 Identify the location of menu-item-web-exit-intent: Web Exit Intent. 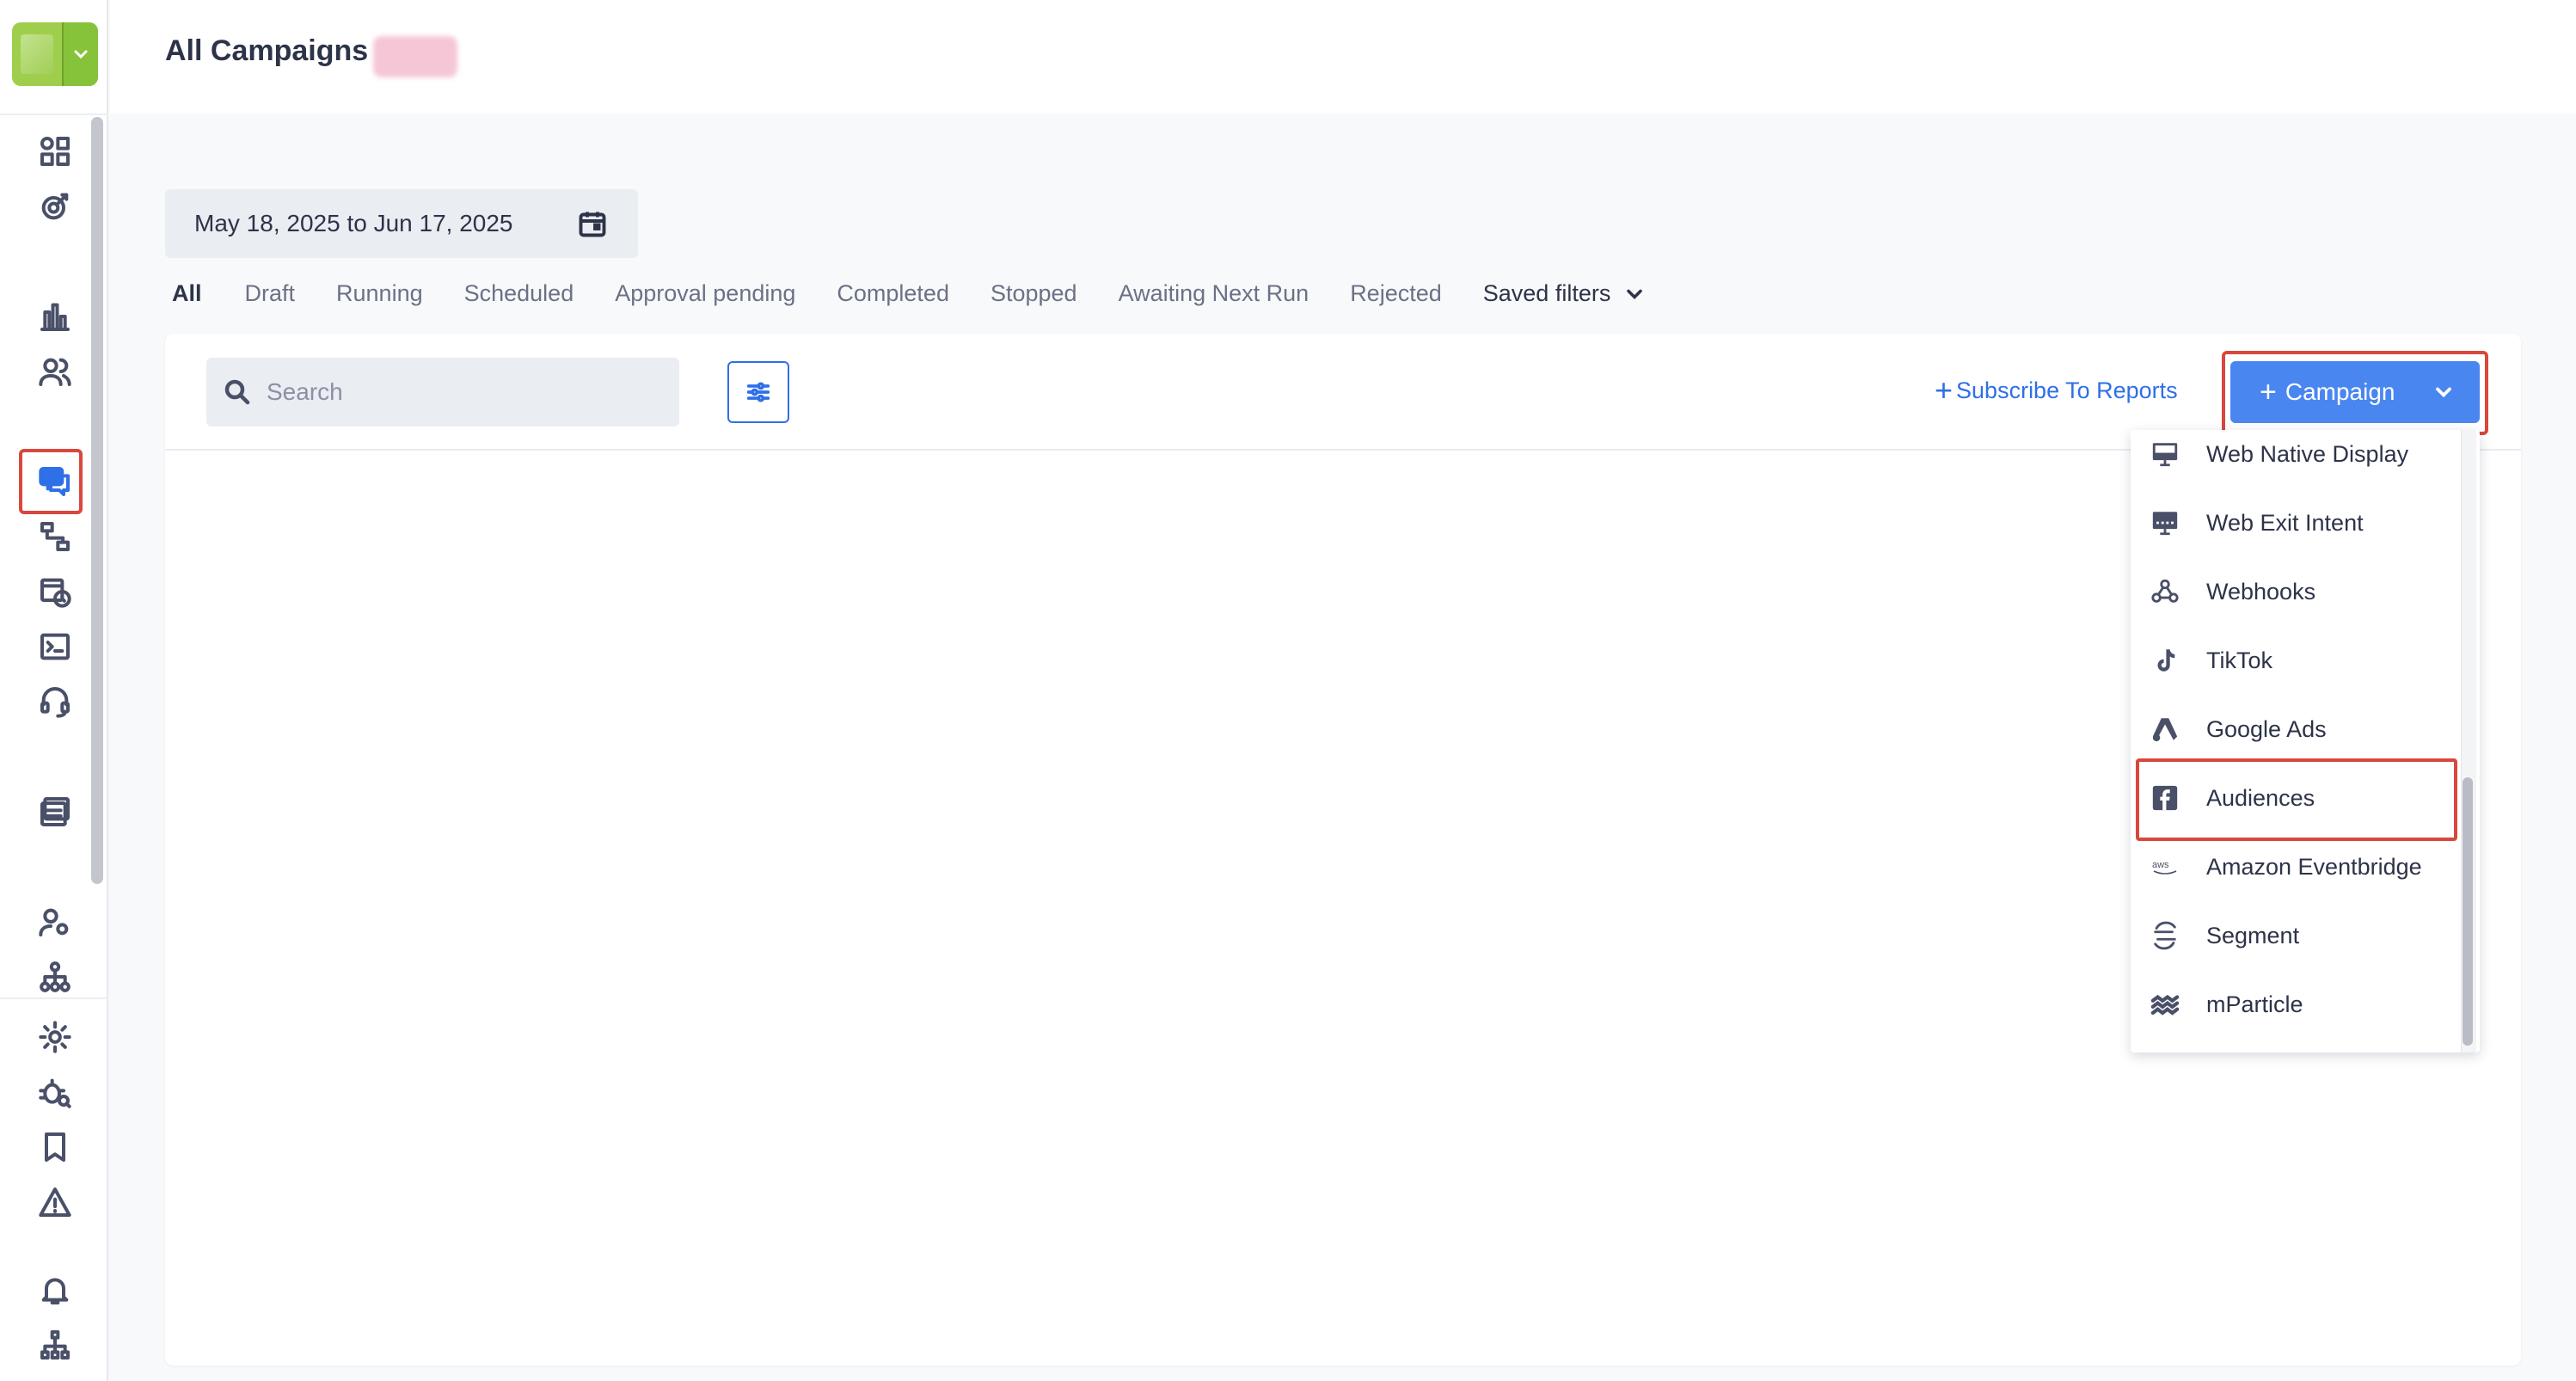
(2294, 522).